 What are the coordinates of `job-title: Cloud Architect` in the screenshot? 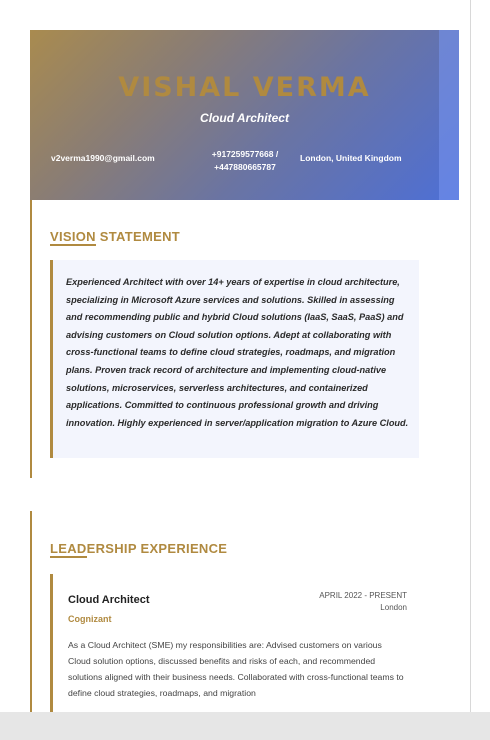 It's located at (109, 600).